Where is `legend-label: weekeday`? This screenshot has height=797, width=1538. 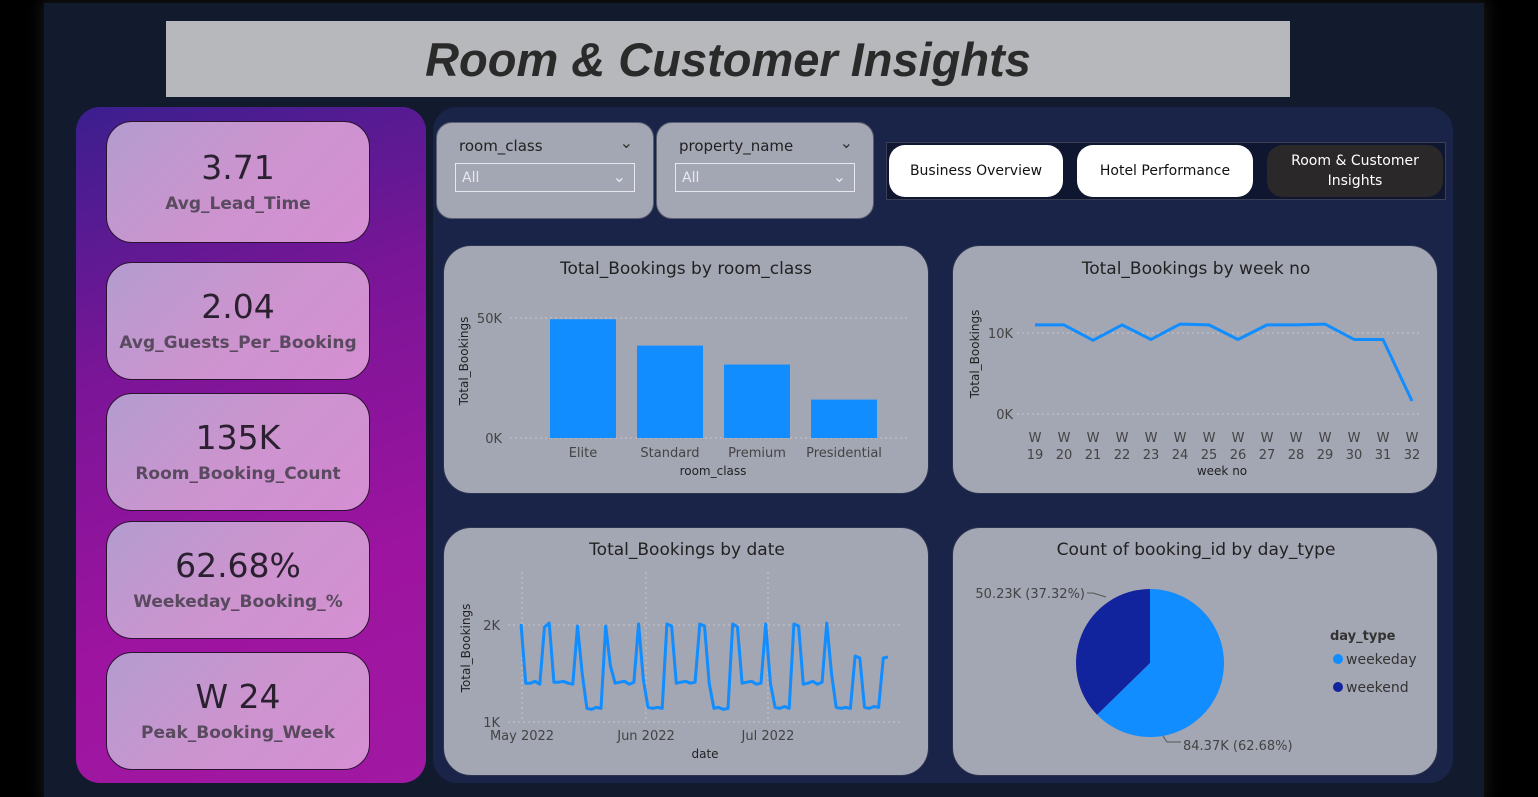
legend-label: weekeday is located at coordinates (1381, 660).